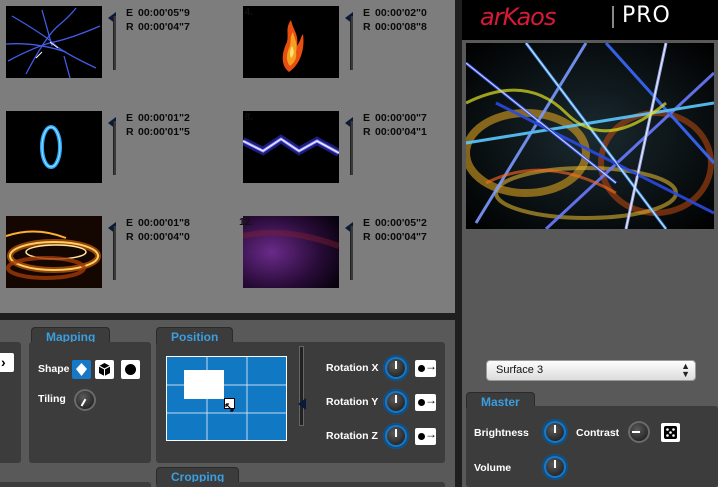 The height and width of the screenshot is (487, 718). Describe the element at coordinates (401, 27) in the screenshot. I see `remaining-time: 00:00'08"8` at that location.